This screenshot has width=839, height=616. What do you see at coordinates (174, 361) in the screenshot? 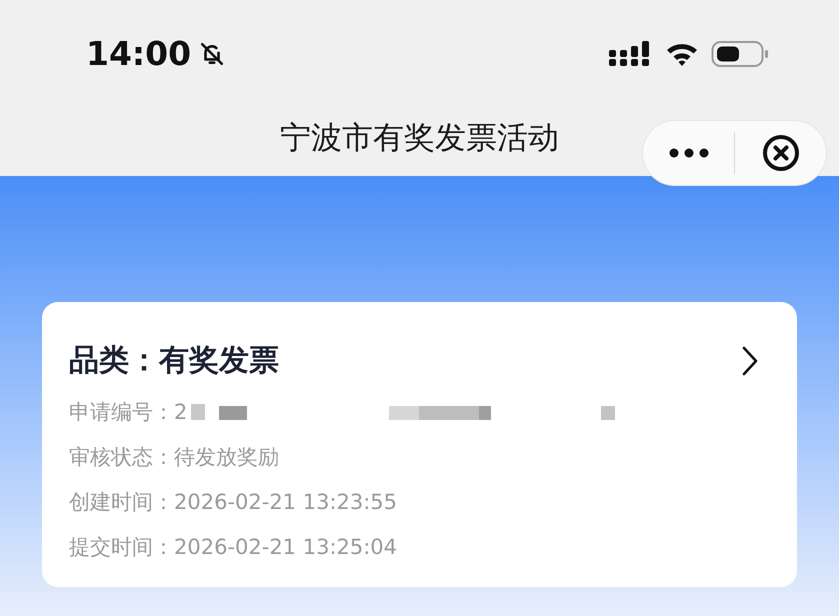
I see `category-title: 品类：有奖发票` at bounding box center [174, 361].